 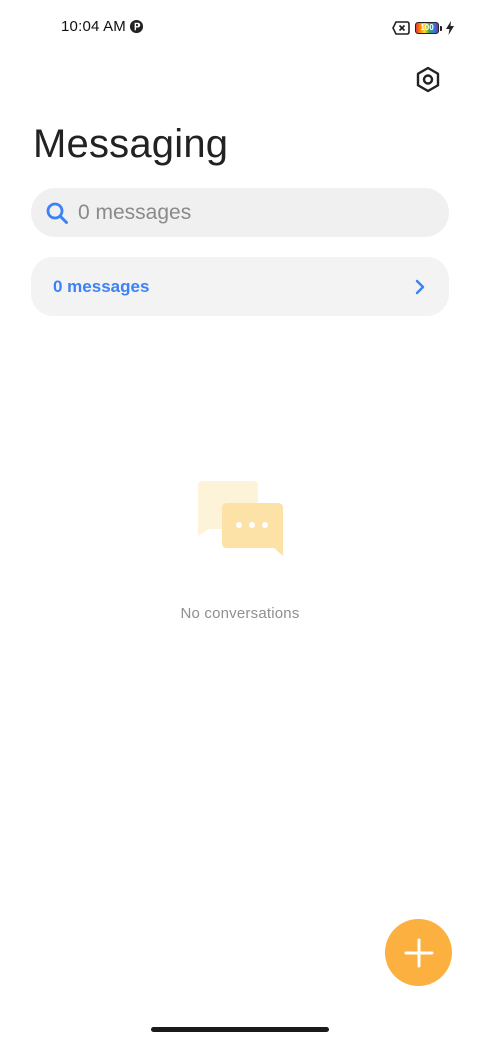 I want to click on battery-level: 100, so click(x=427, y=28).